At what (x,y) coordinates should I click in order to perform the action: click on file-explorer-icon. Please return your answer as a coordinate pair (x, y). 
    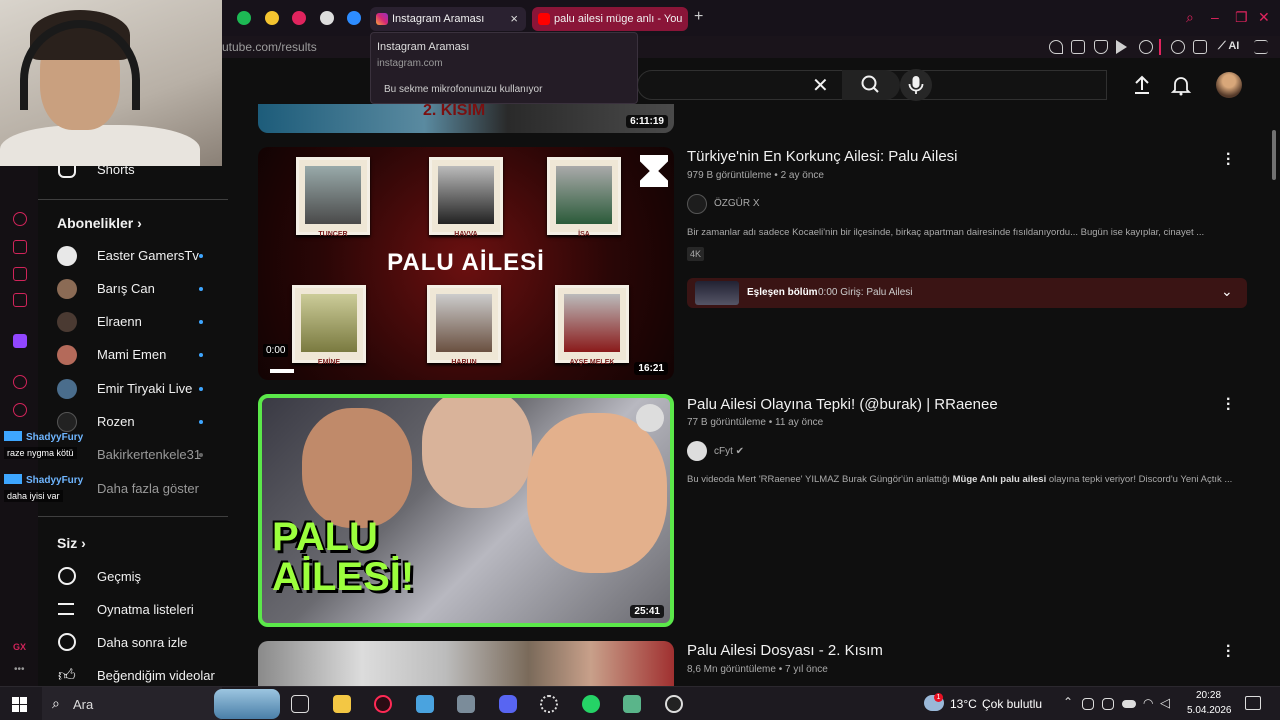
    Looking at the image, I should click on (342, 704).